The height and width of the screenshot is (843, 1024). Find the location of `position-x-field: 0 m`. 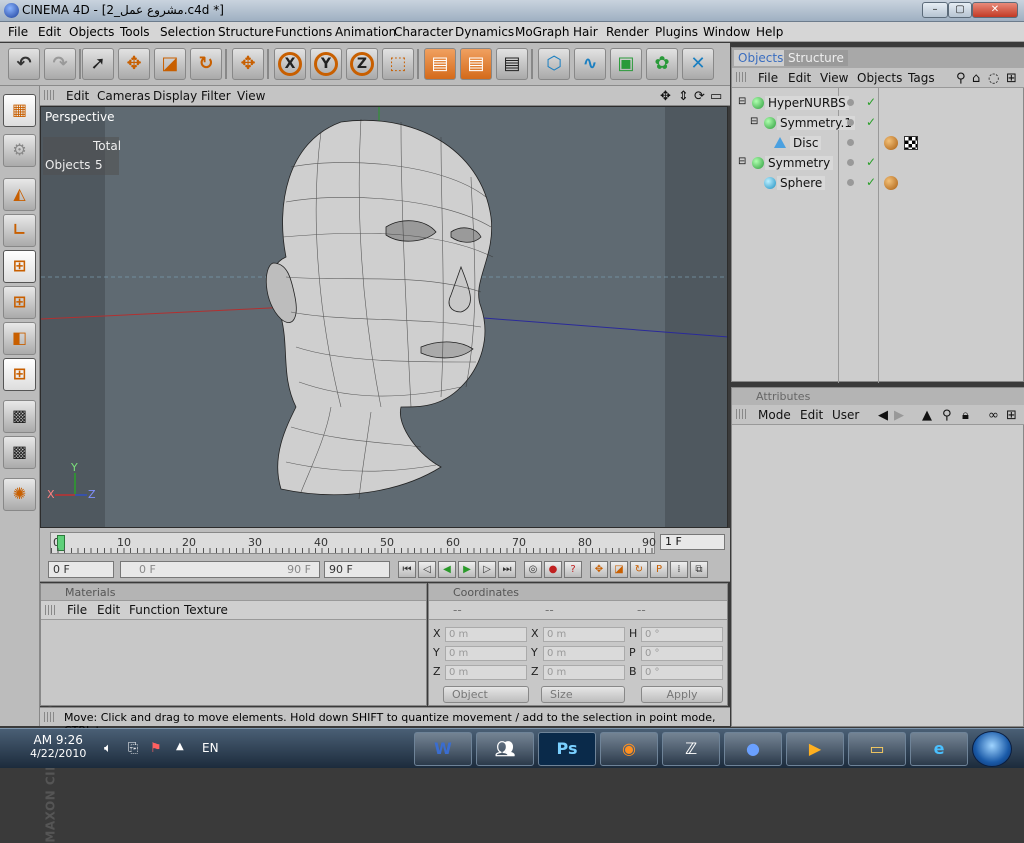

position-x-field: 0 m is located at coordinates (486, 634).